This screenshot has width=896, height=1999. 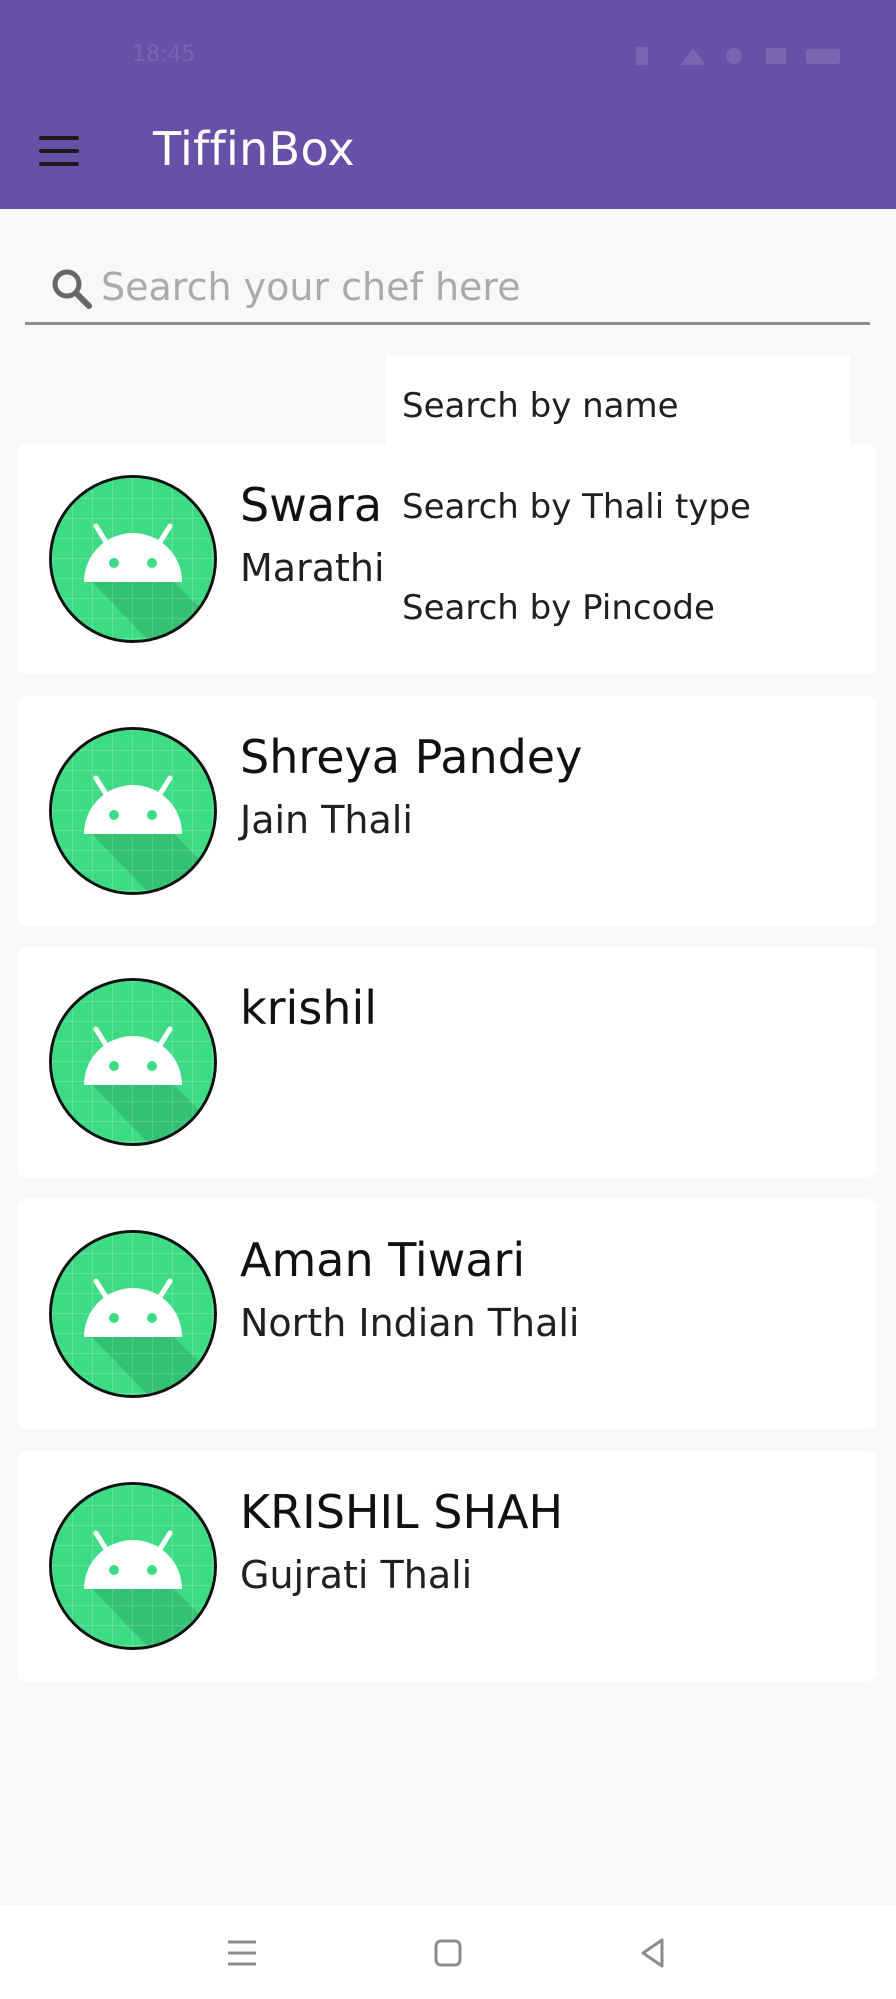 I want to click on system-nav-bar, so click(x=448, y=1952).